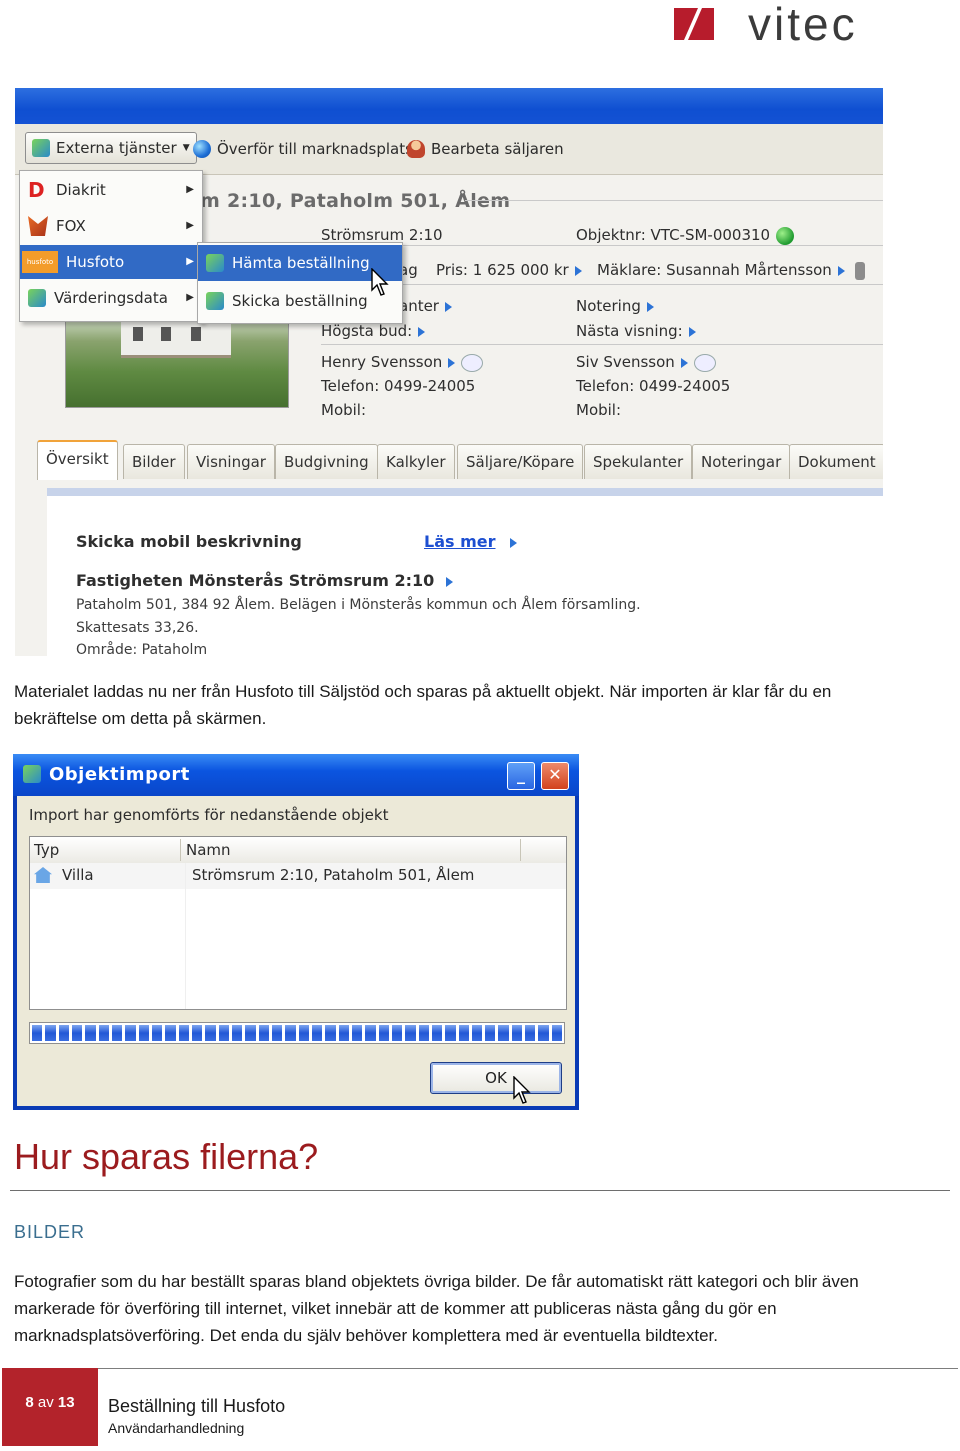  Describe the element at coordinates (46, 850) in the screenshot. I see `column-header-type: Typ` at that location.